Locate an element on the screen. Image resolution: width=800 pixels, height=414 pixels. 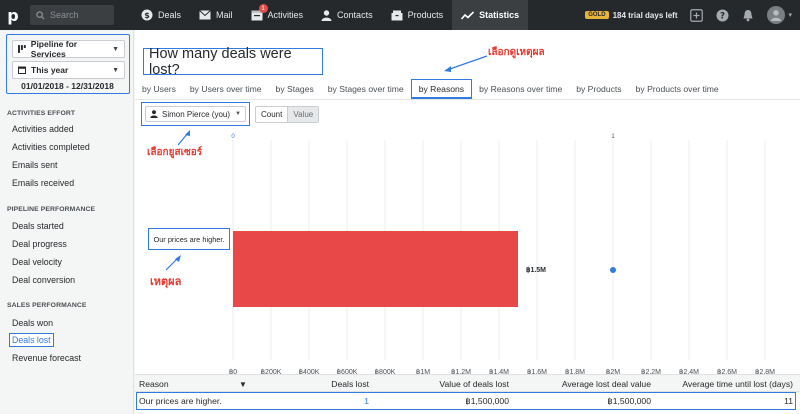
tab-by-stages: by Stages is located at coordinates (295, 89).